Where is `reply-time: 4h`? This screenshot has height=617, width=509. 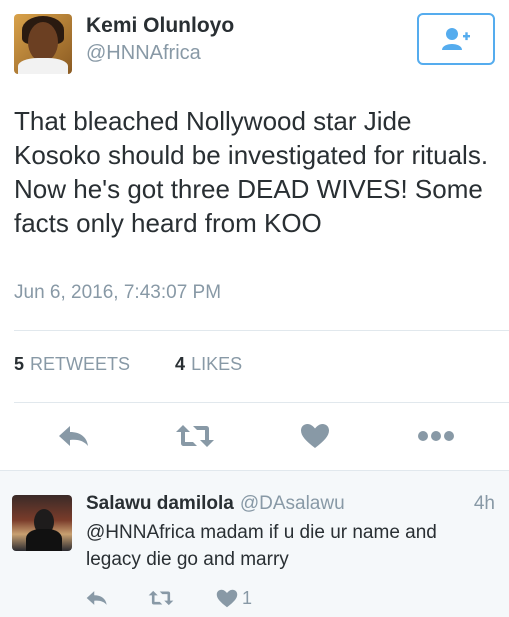 reply-time: 4h is located at coordinates (484, 504).